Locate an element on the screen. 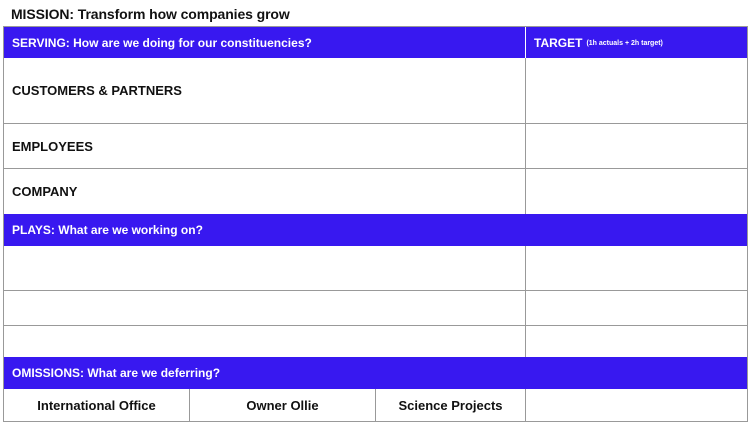 This screenshot has height=424, width=750. table-row: COMPANY is located at coordinates (375, 191).